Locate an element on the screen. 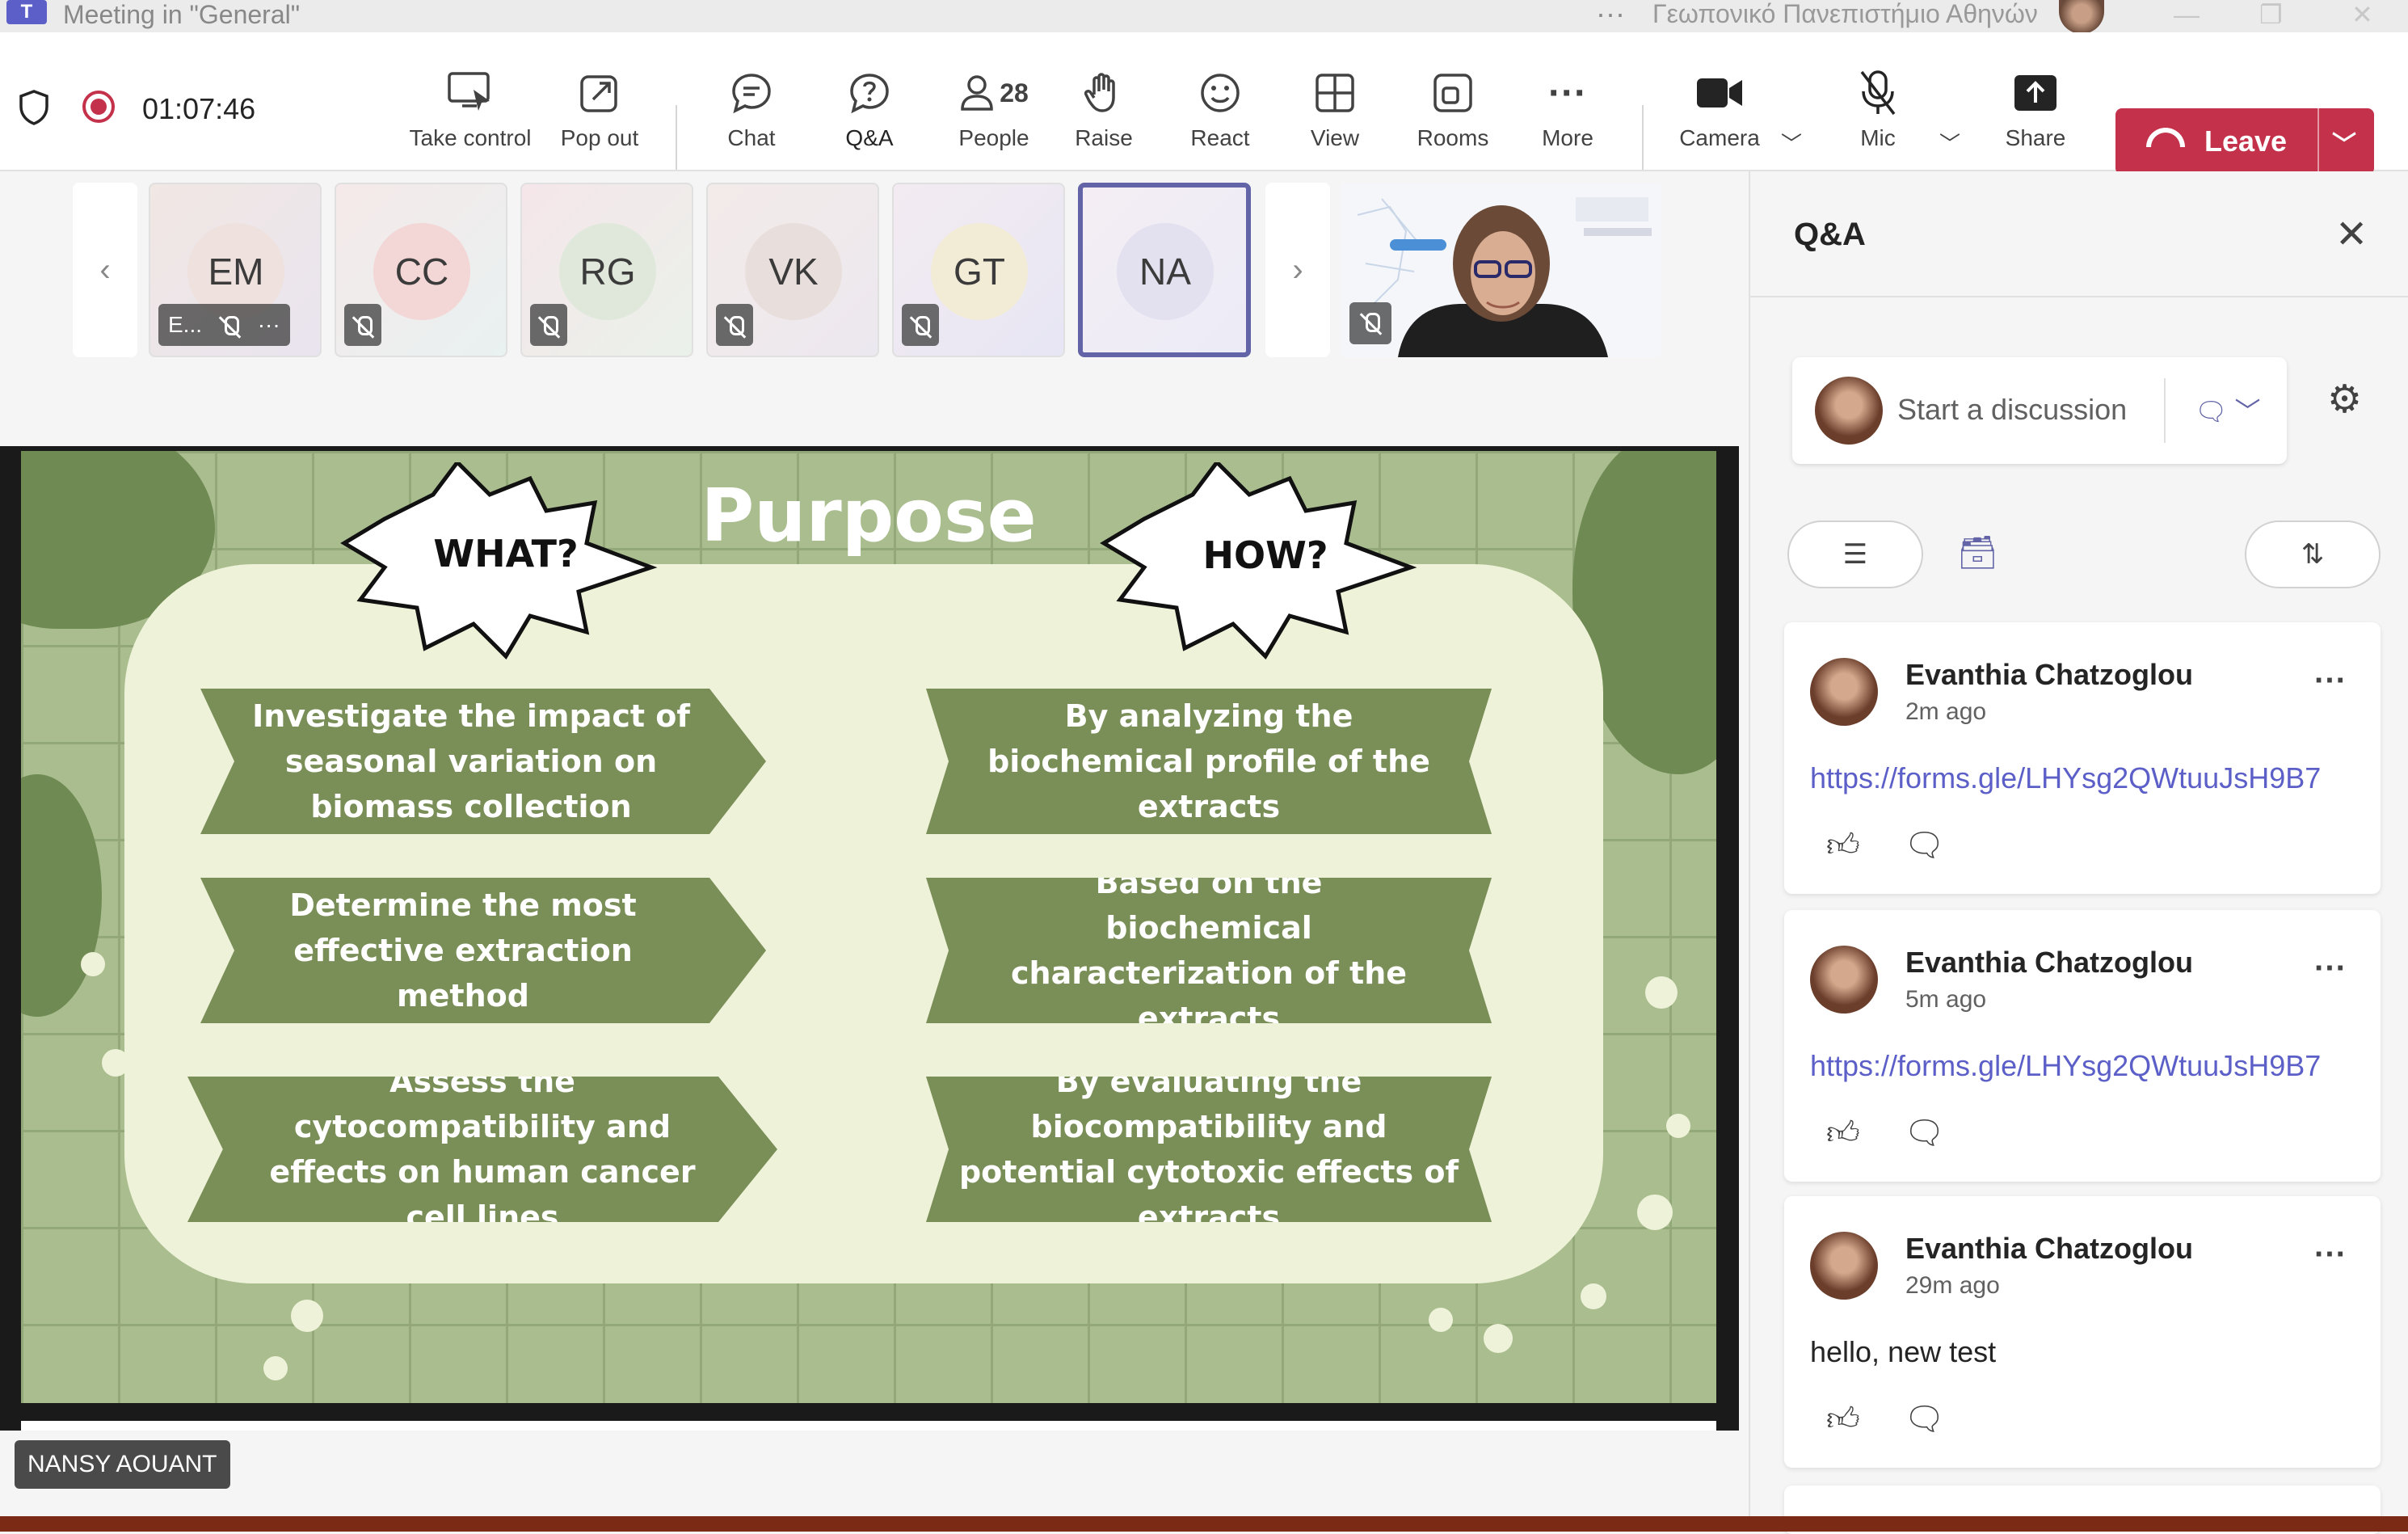 This screenshot has height=1534, width=2408. participant-video-tile is located at coordinates (1501, 270).